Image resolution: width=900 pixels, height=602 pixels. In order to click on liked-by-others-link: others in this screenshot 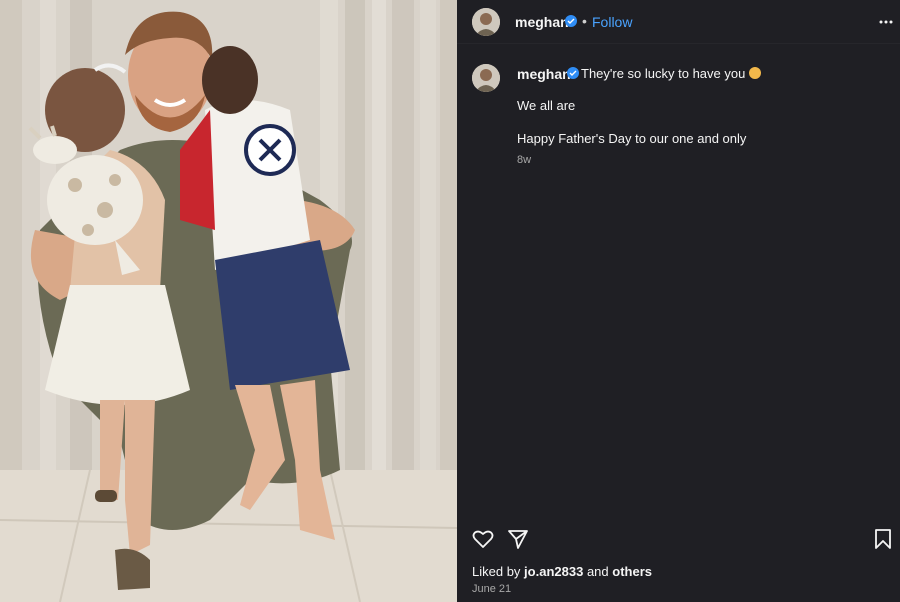, I will do `click(632, 571)`.